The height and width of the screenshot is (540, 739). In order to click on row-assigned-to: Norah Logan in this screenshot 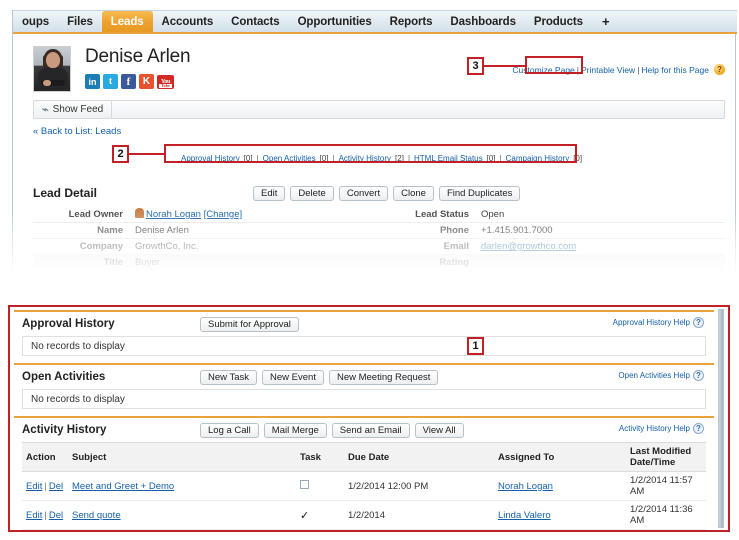, I will do `click(560, 486)`.